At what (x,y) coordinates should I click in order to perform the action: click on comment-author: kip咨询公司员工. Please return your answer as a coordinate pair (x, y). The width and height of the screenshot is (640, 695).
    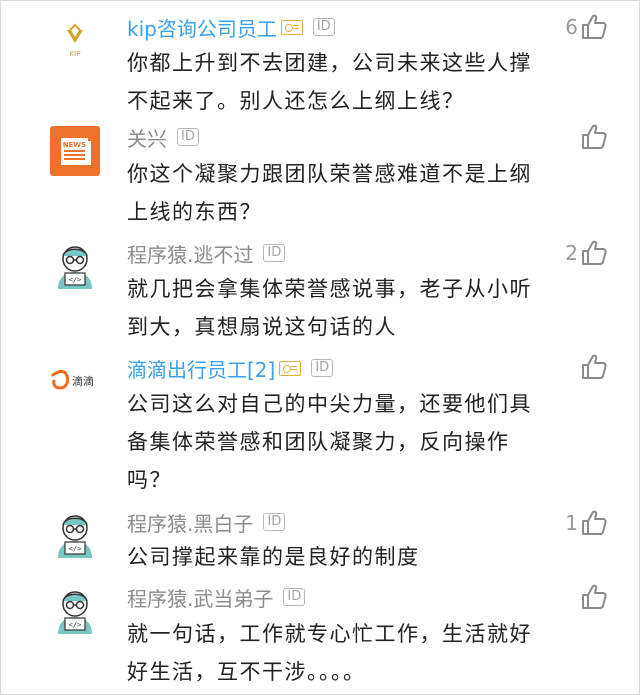
    Looking at the image, I should click on (202, 27).